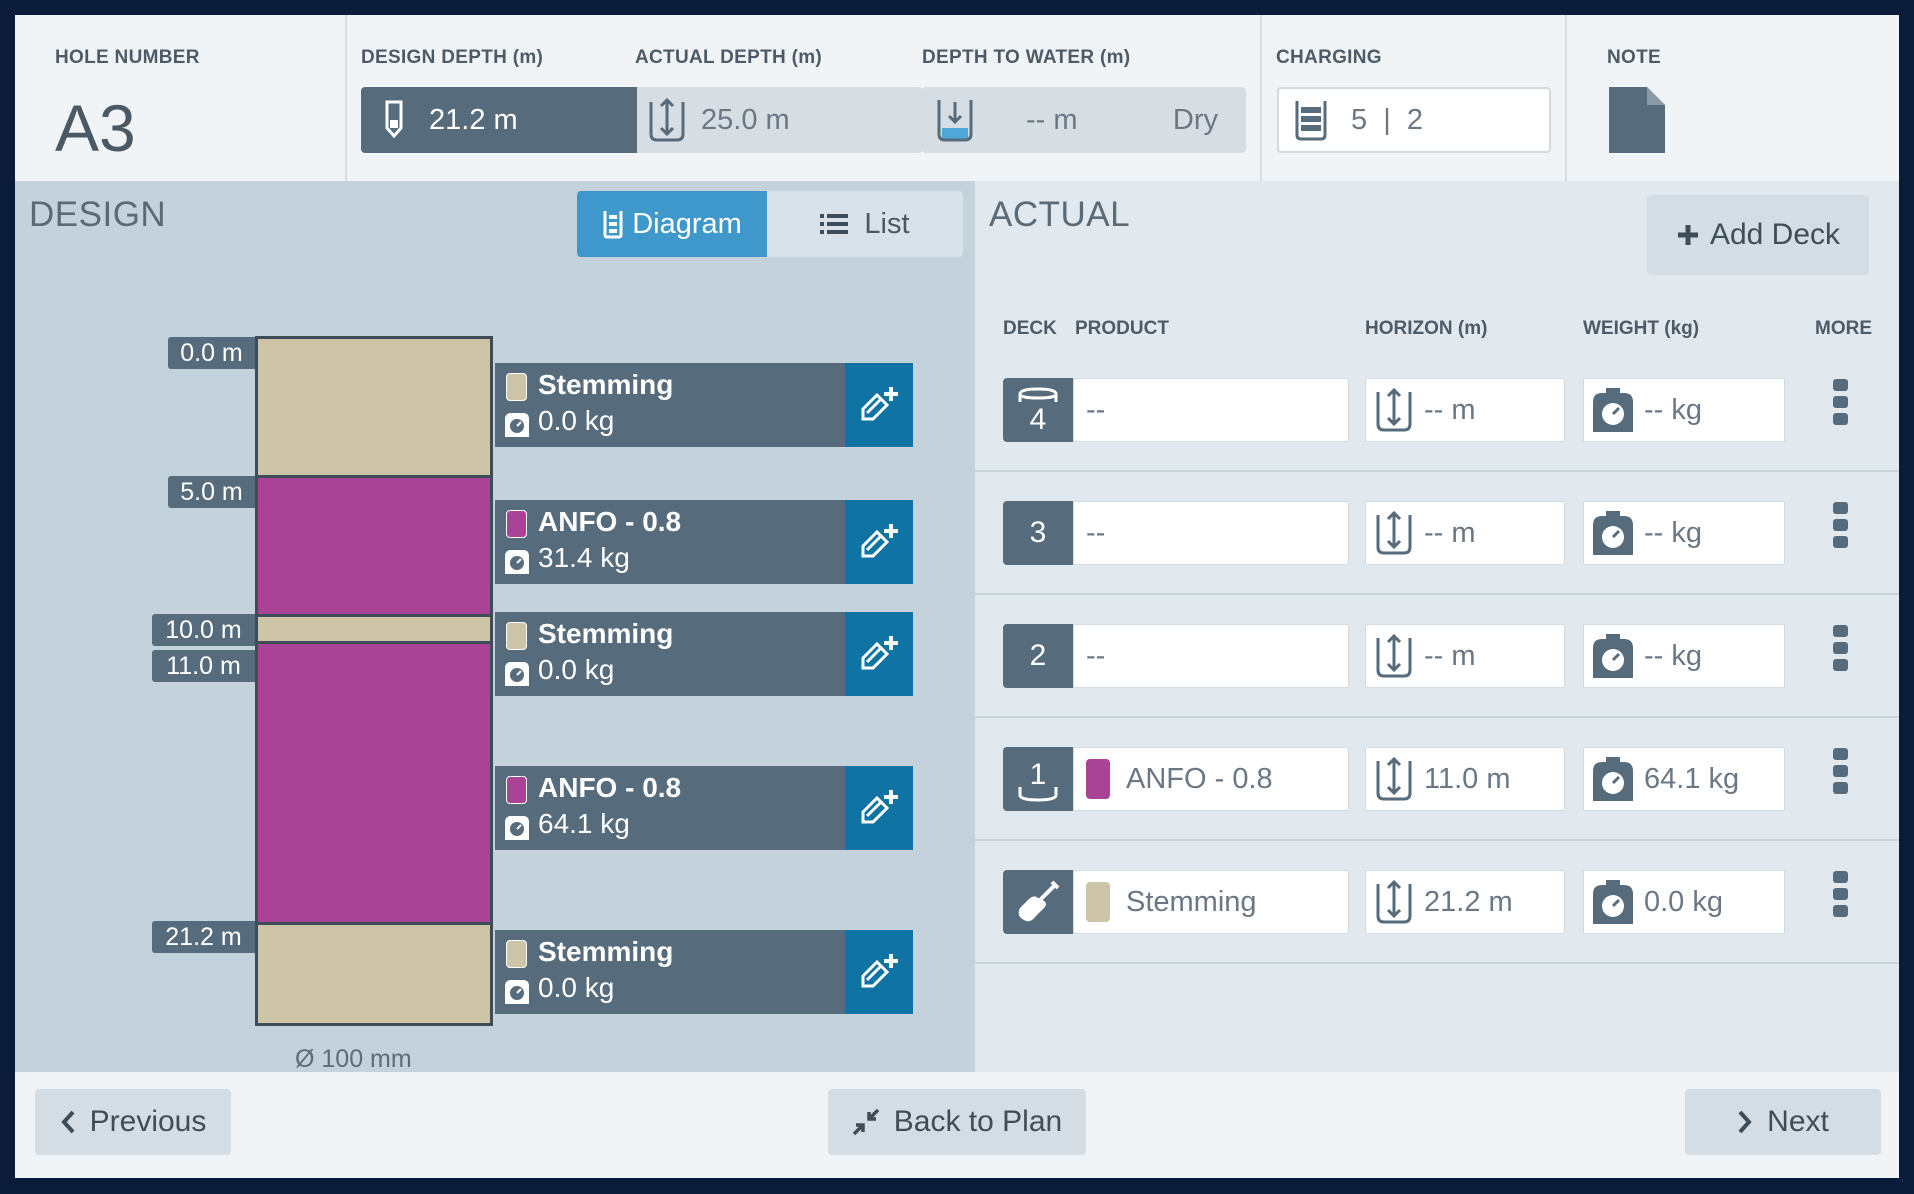  I want to click on depth-label: 5.0 m, so click(211, 492).